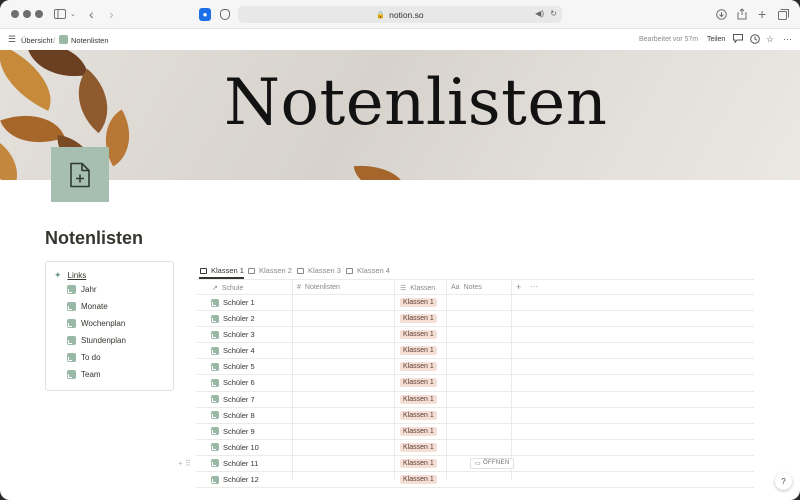 The width and height of the screenshot is (800, 500). Describe the element at coordinates (475, 367) in the screenshot. I see `table-row: Schüler 5 Klassen 1` at that location.